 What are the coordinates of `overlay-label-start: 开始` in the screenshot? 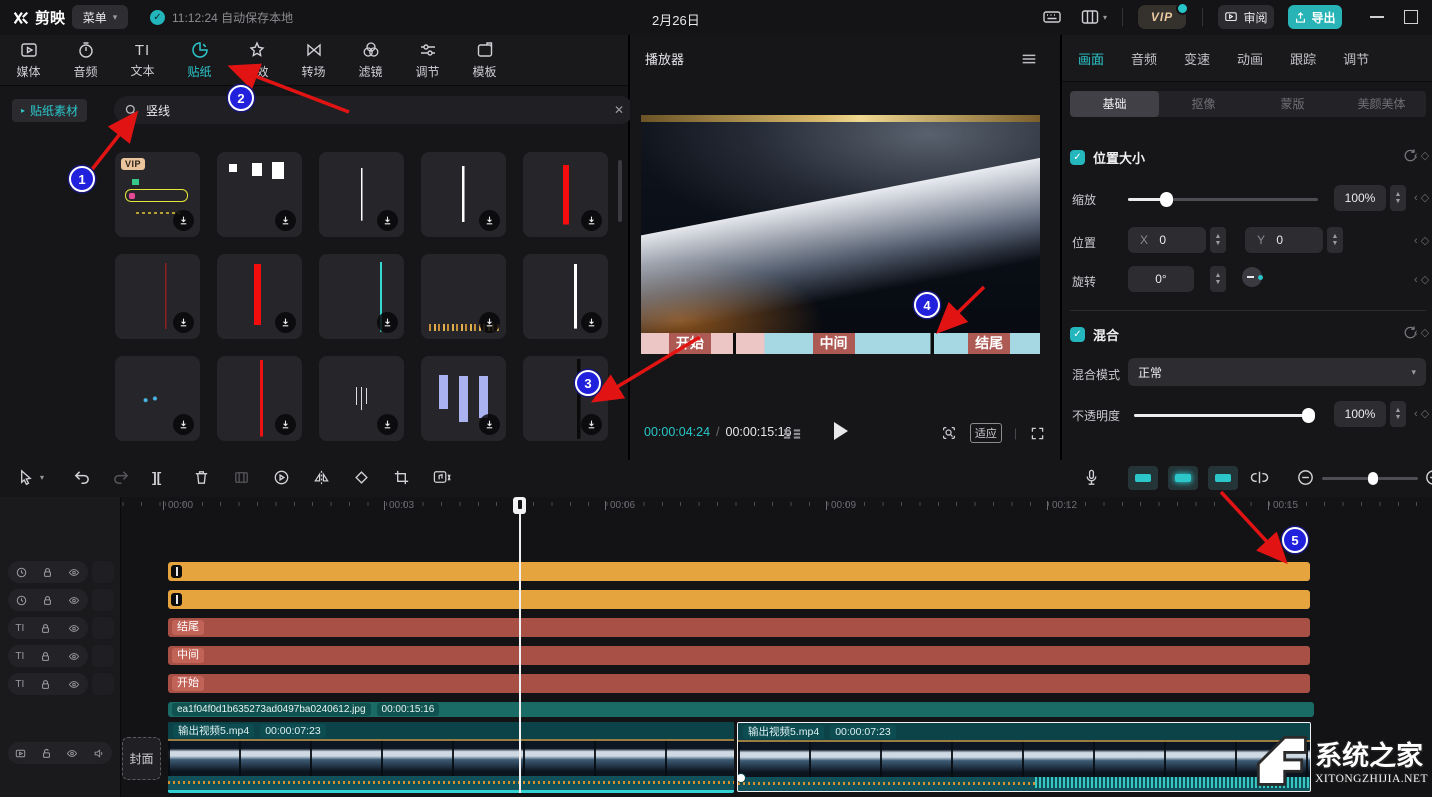 It's located at (689, 343).